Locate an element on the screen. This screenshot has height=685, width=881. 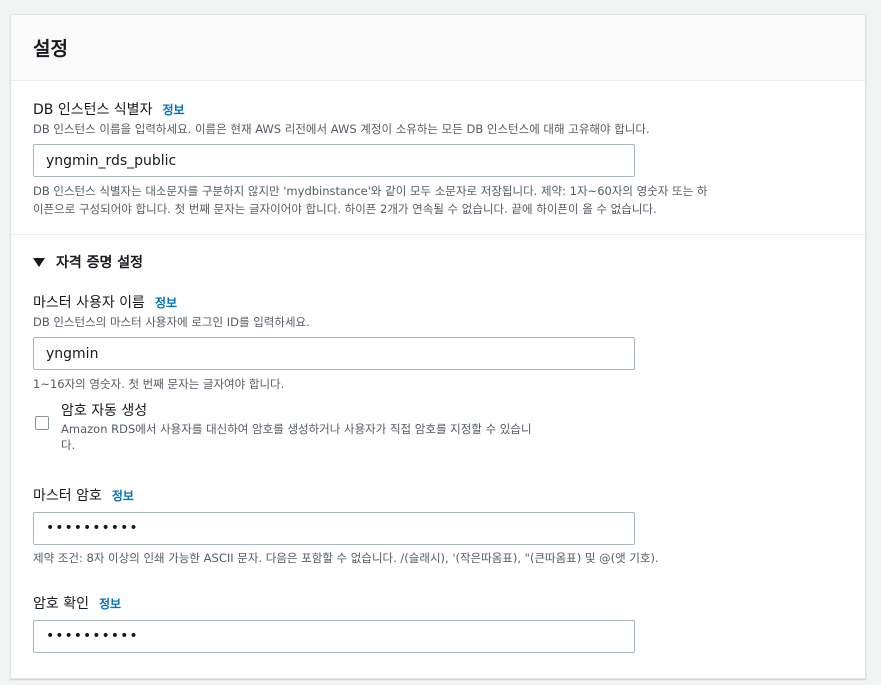
master-password-input: •••••••••• is located at coordinates (334, 528).